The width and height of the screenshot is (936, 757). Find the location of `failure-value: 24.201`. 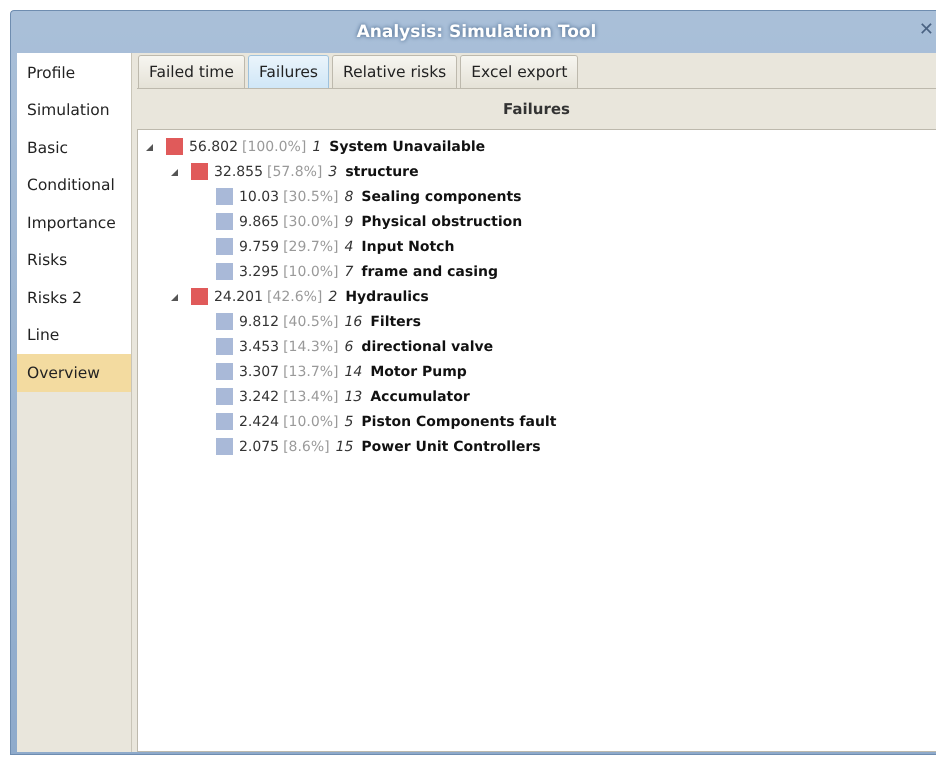

failure-value: 24.201 is located at coordinates (238, 296).